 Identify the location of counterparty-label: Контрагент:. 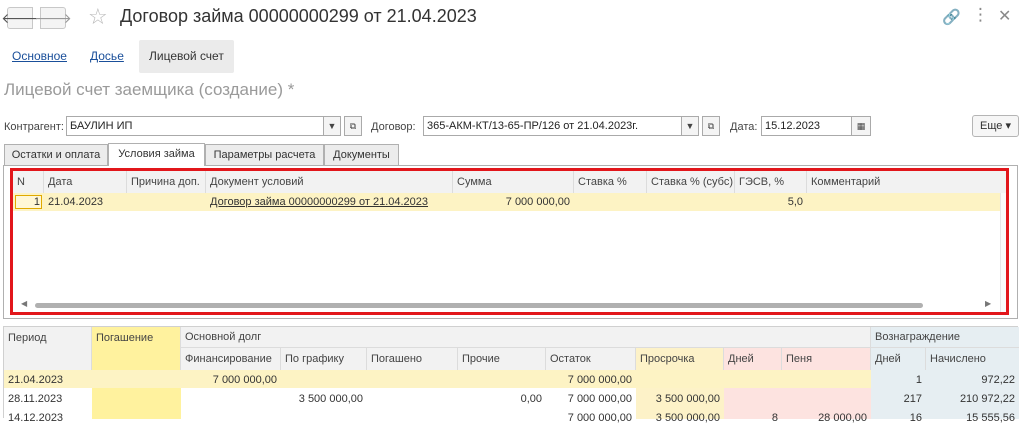
(34, 127).